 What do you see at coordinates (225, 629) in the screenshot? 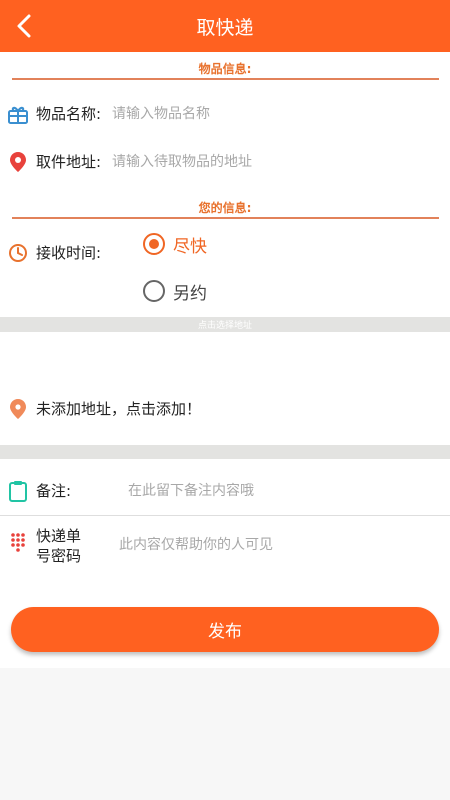
I see `publish-button: 发布` at bounding box center [225, 629].